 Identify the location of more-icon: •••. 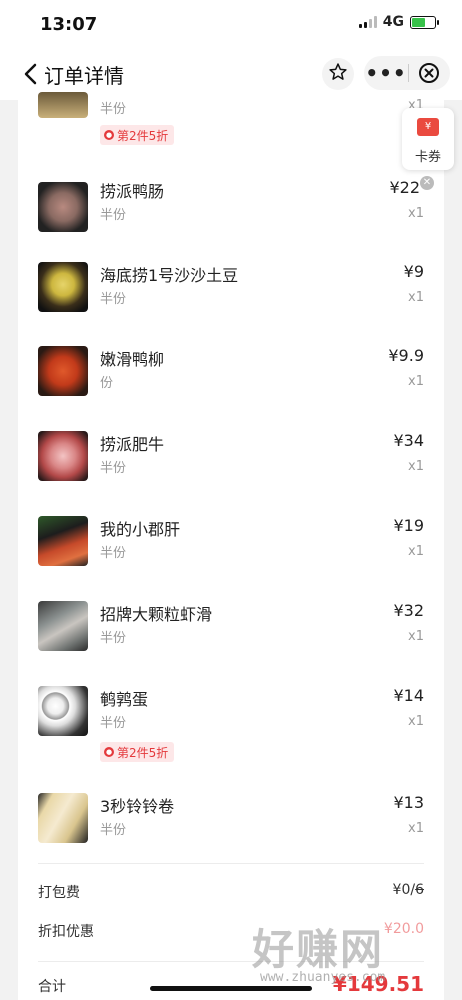
(386, 73).